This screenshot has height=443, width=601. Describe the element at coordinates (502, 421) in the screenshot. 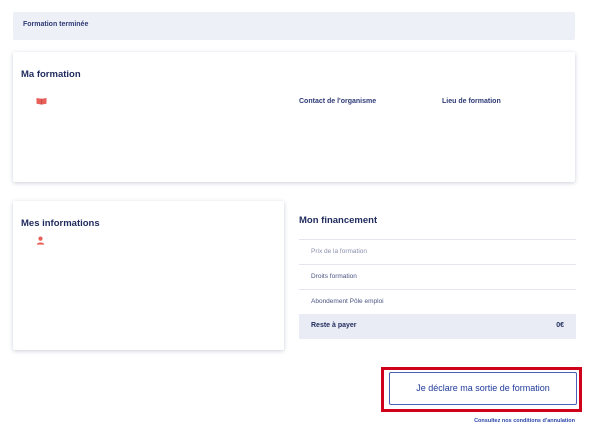

I see `conditions-annulation-link: Consultez nos conditions d'annulation` at that location.